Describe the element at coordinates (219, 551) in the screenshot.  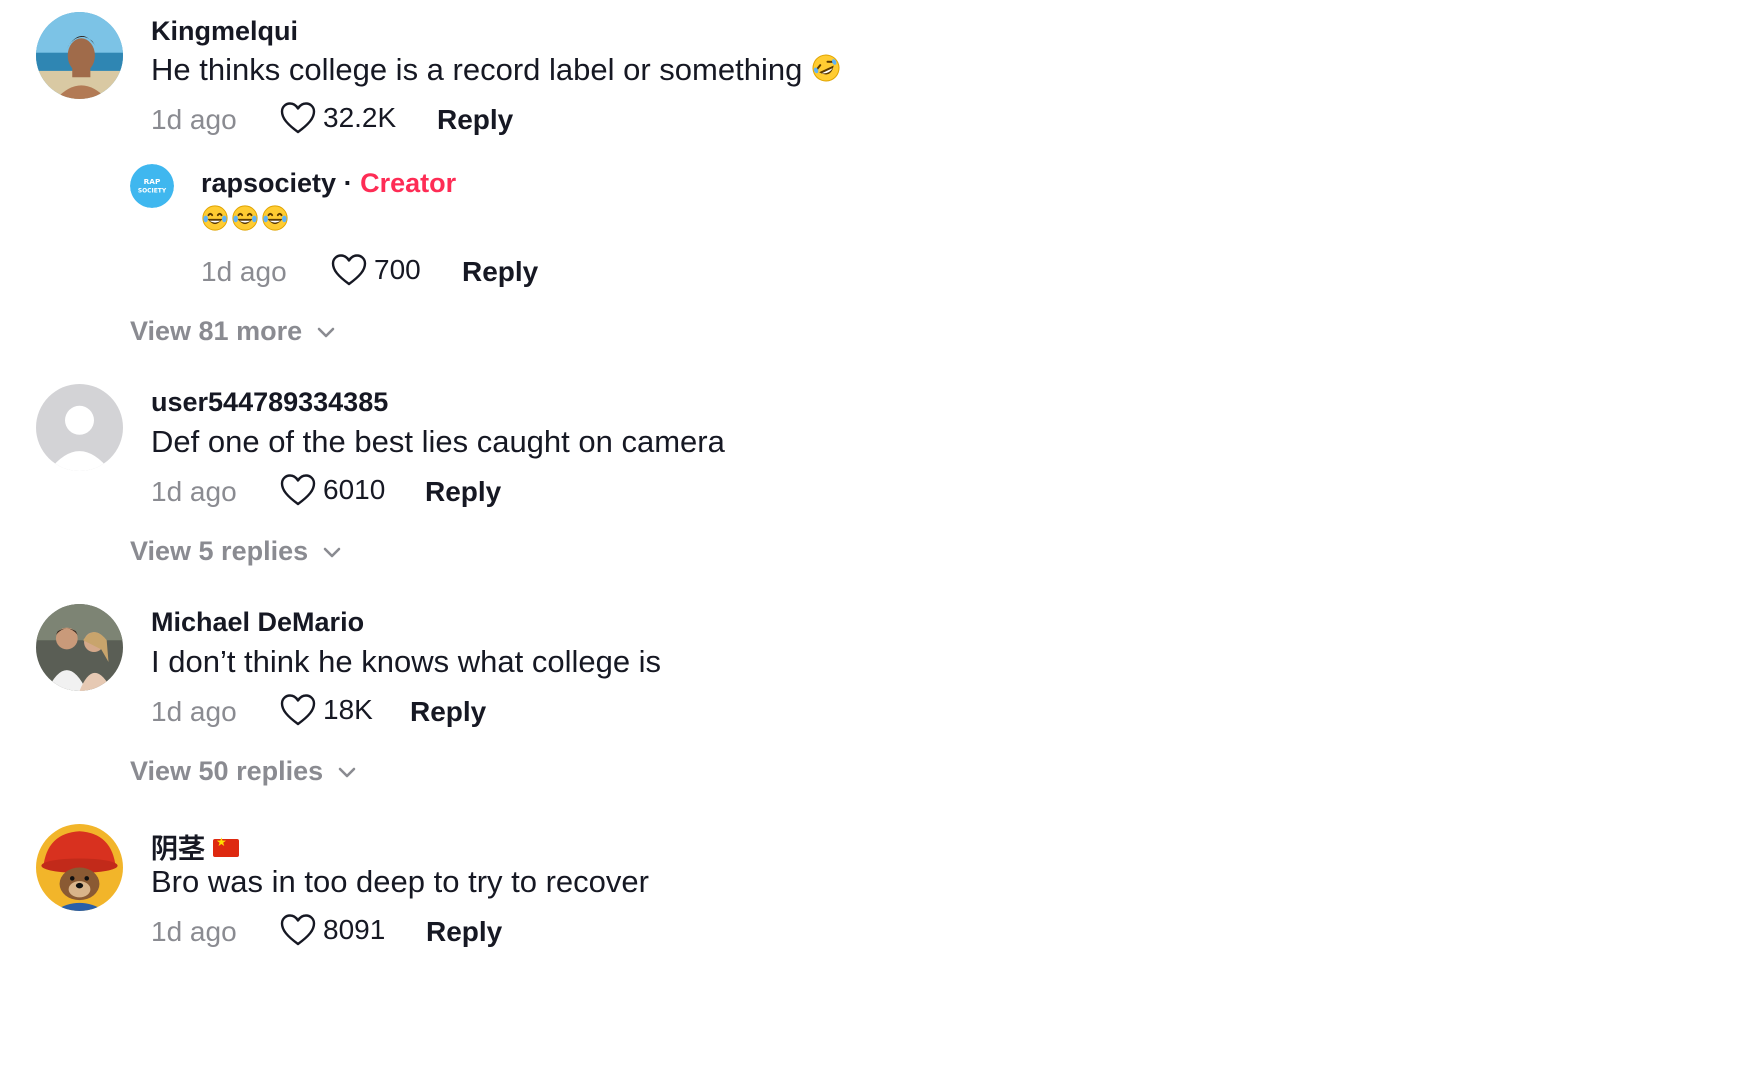
I see `view-more-label: View 5 replies` at that location.